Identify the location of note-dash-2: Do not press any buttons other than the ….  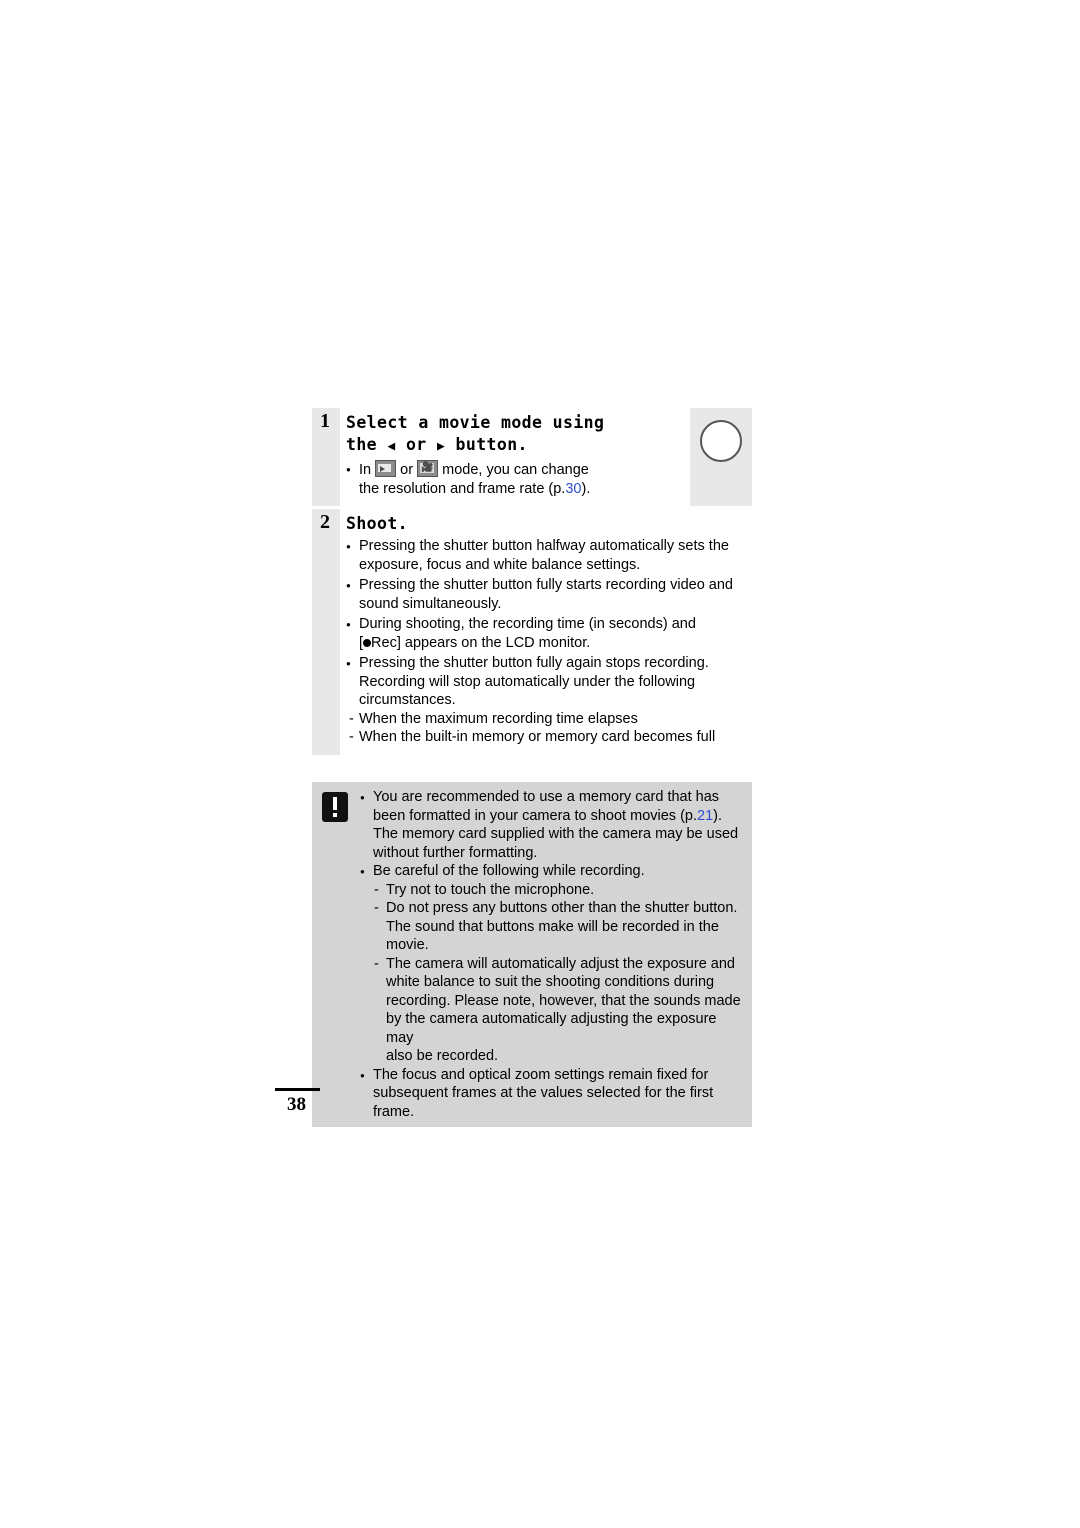
(553, 908).